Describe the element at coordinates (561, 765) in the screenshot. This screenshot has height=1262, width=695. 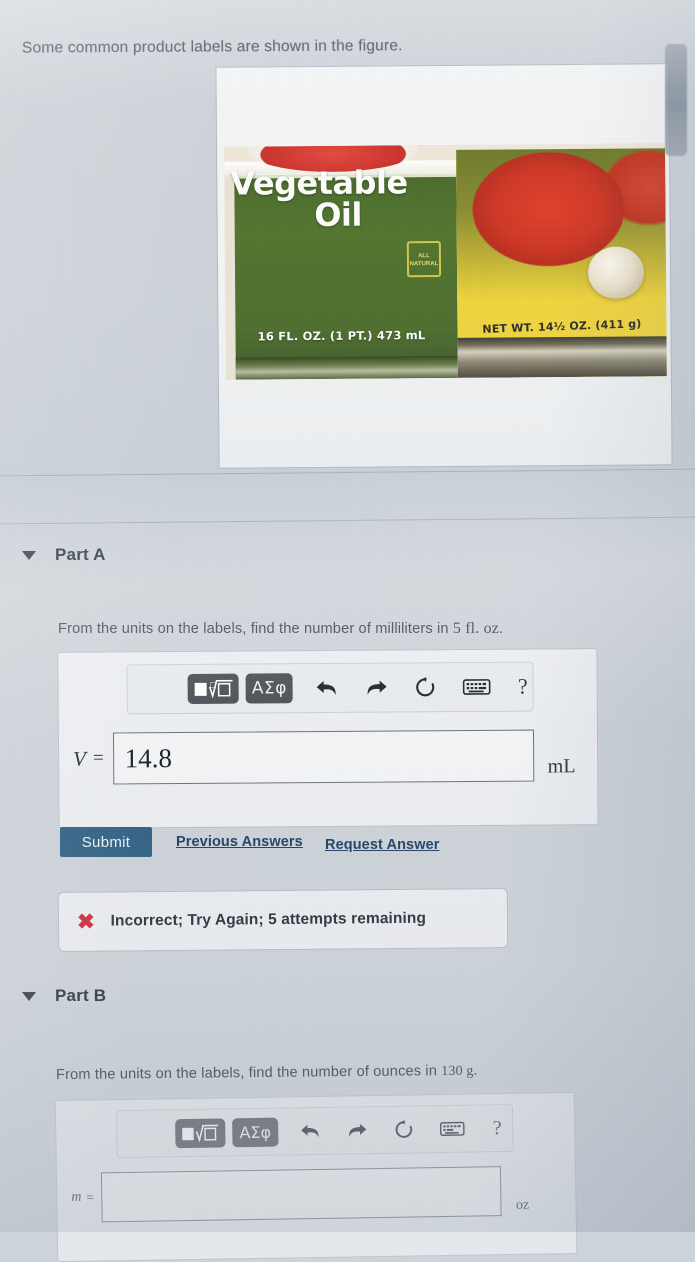
I see `part-a-answer-unit: mL` at that location.